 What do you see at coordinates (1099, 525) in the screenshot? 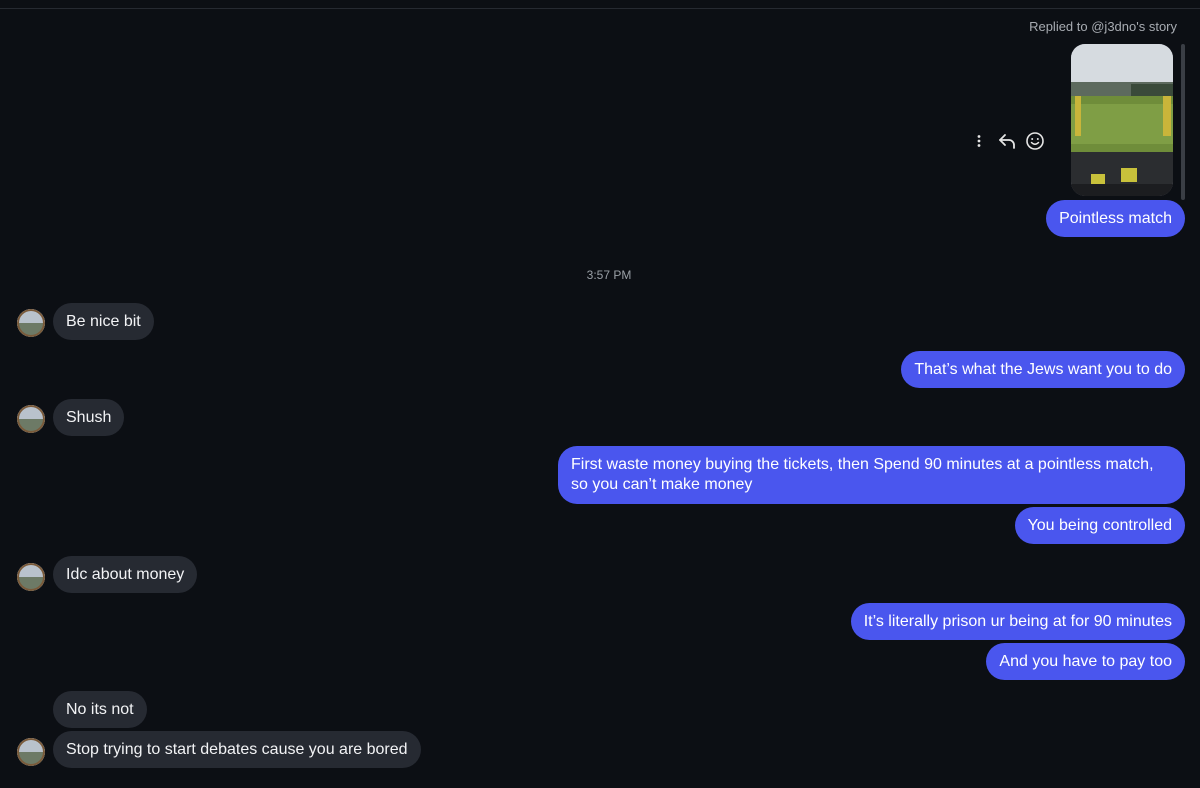
I see `message-outgoing: You being controlled` at bounding box center [1099, 525].